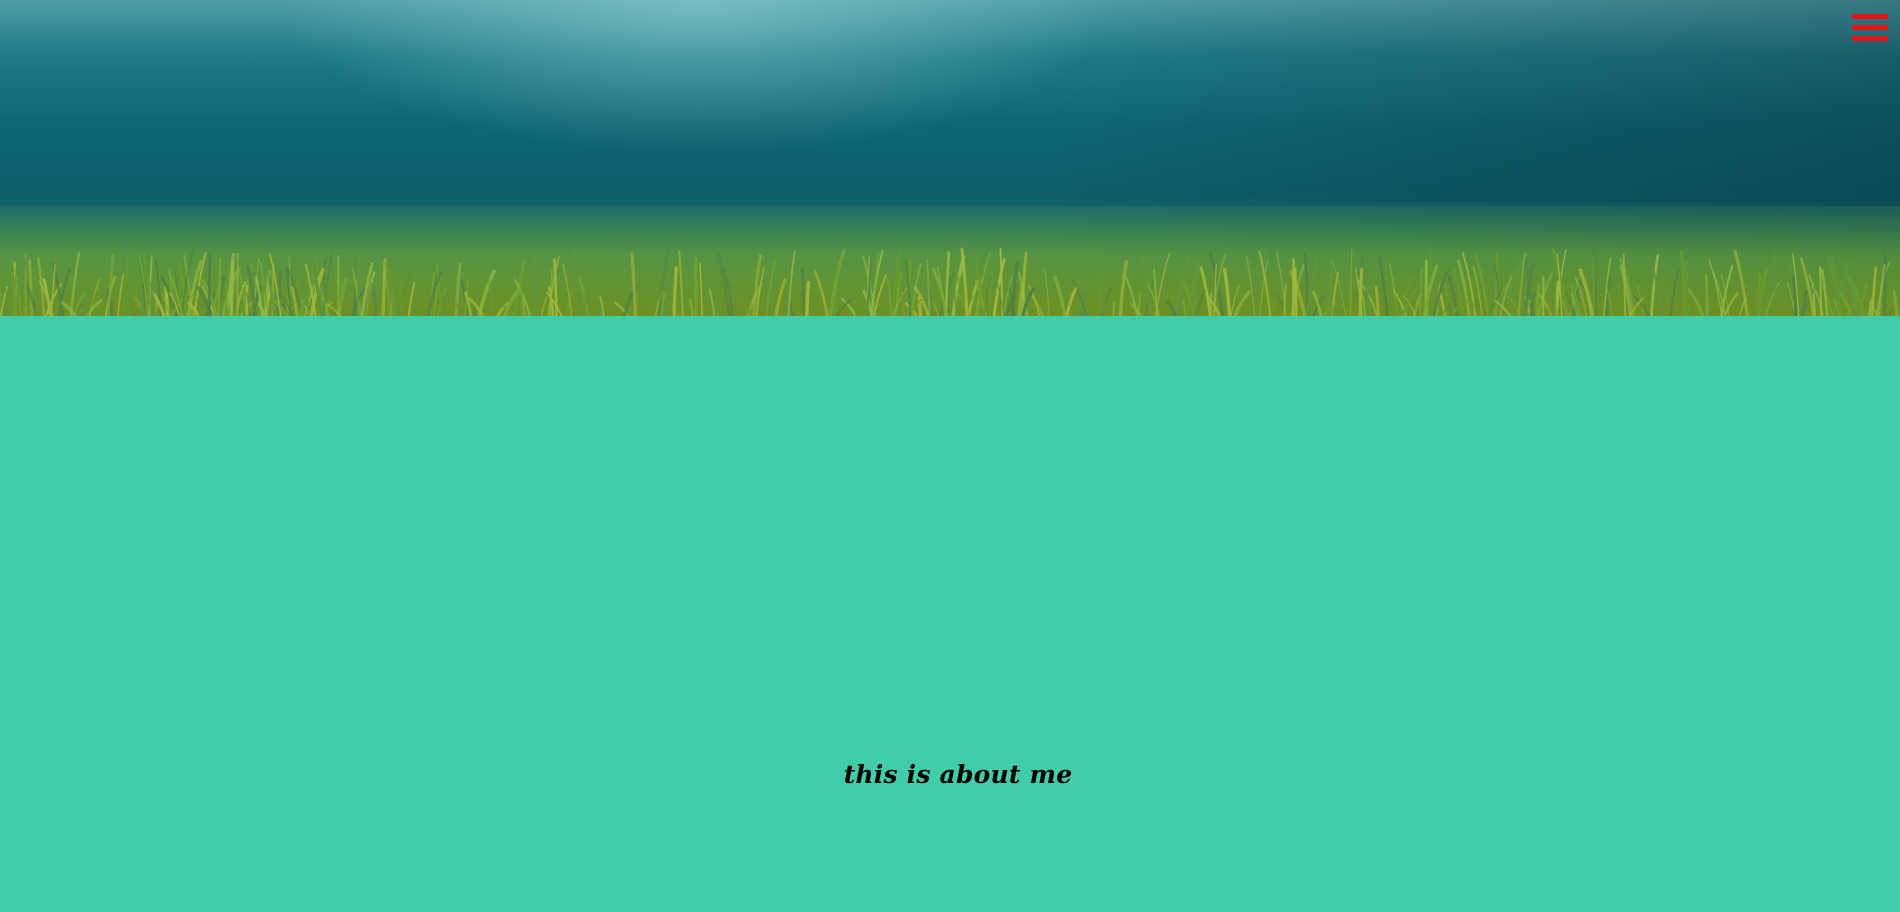 This screenshot has width=1900, height=912. I want to click on about-text: this is about me, so click(958, 774).